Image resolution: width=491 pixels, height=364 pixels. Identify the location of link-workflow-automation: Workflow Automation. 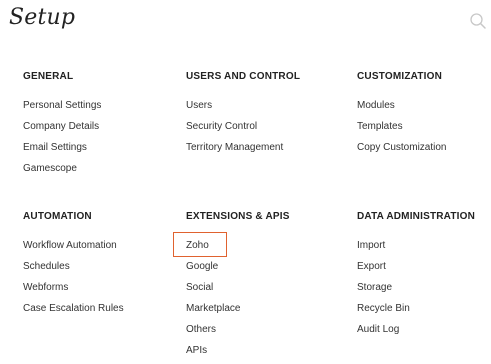
(70, 245).